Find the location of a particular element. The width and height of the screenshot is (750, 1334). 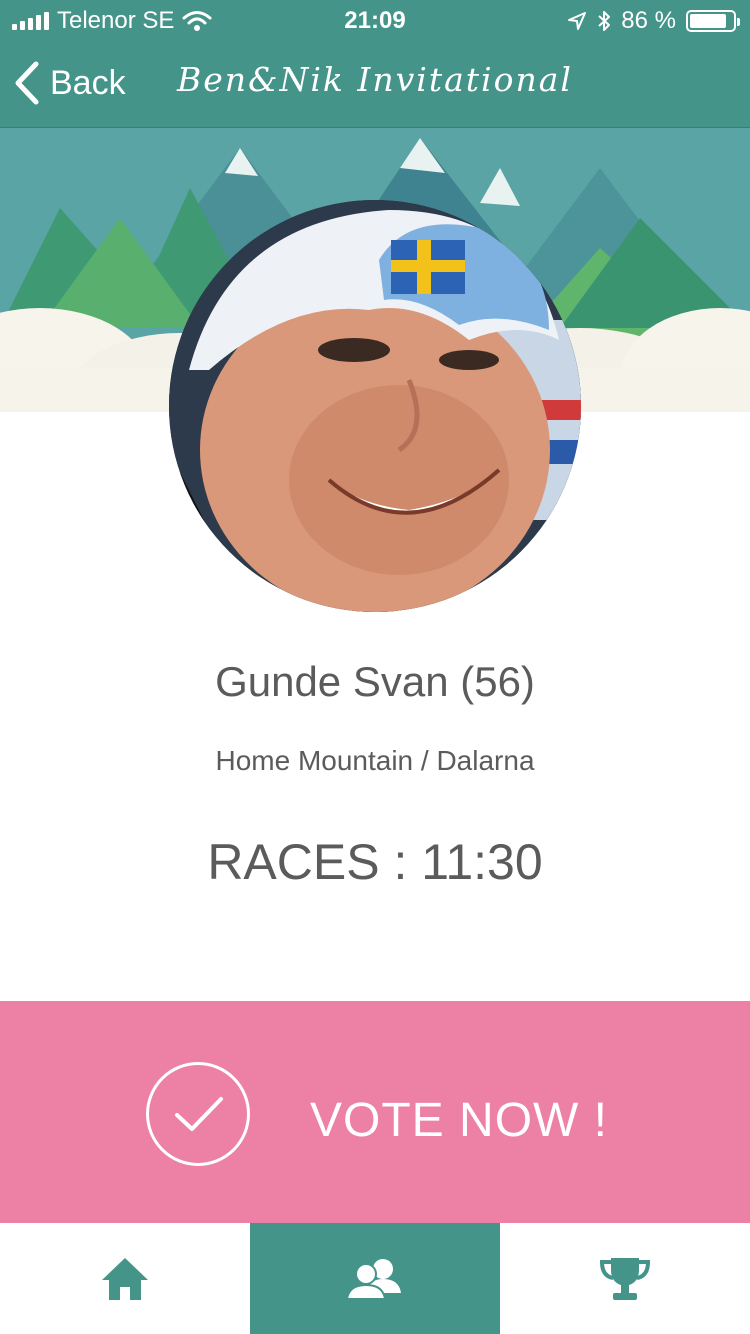

tab-home is located at coordinates (125, 1278).